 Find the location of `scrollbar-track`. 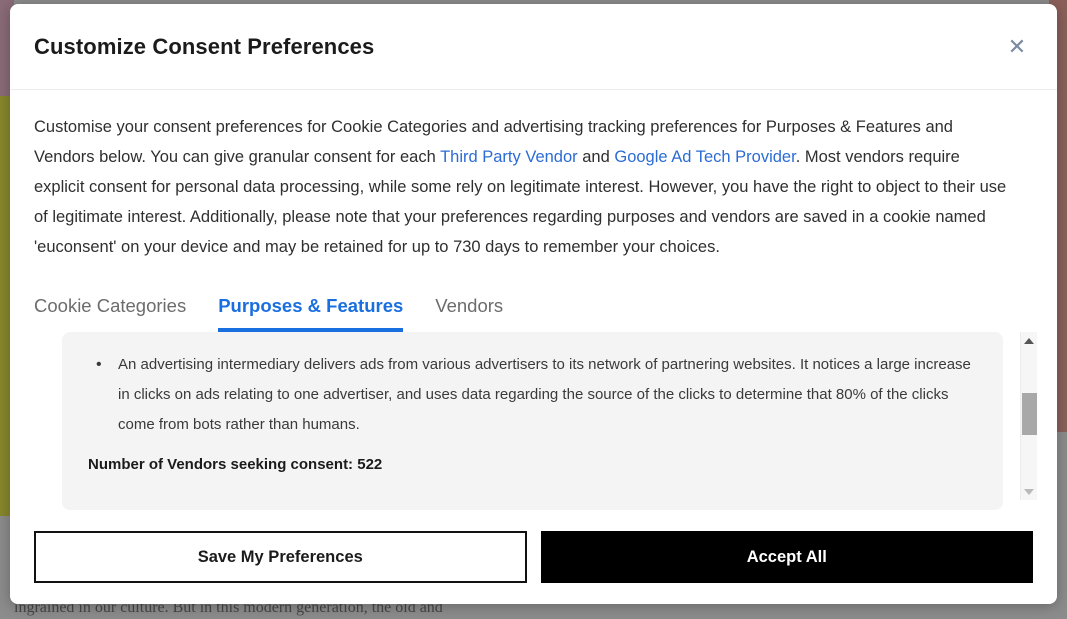

scrollbar-track is located at coordinates (1029, 416).